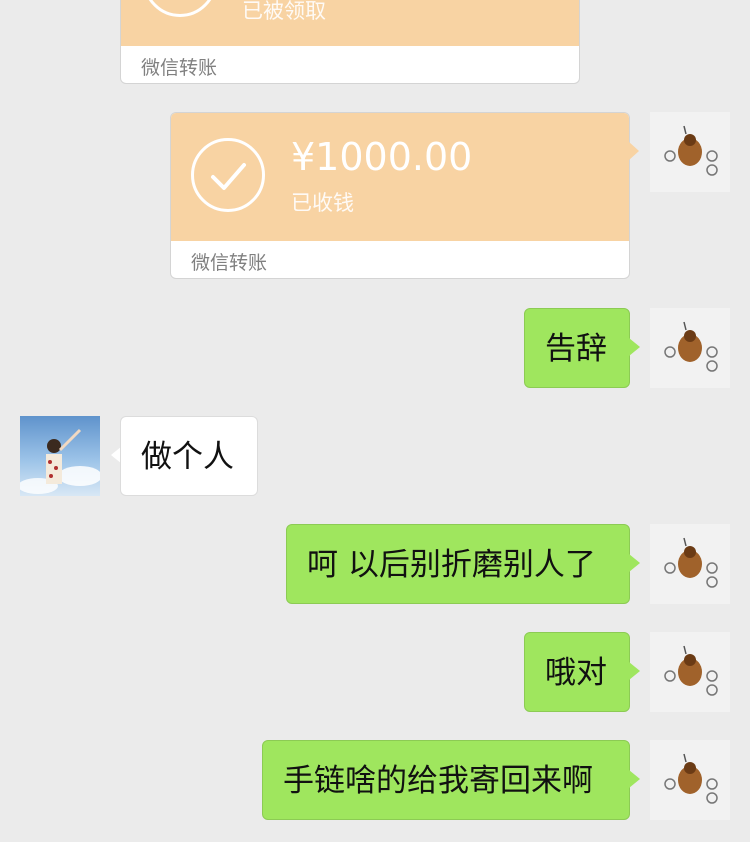 The image size is (750, 842). I want to click on transfer-amount: ¥1000.00, so click(382, 157).